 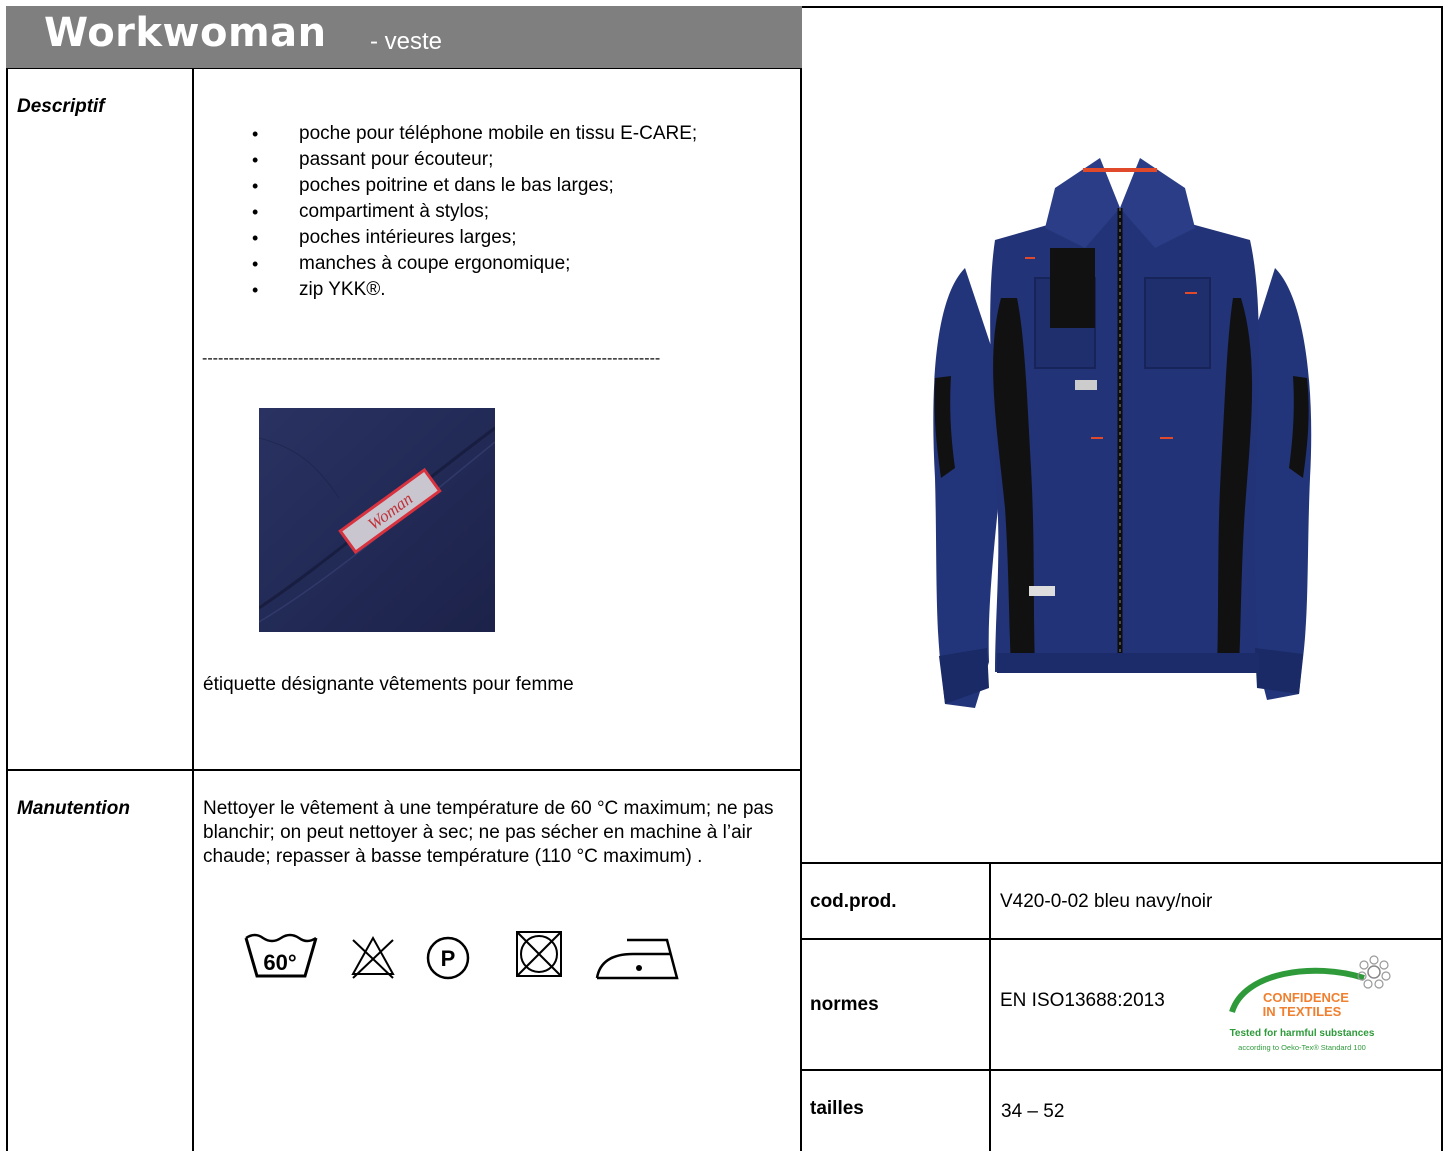 I want to click on dry-clean-p-icon: P, so click(x=448, y=958).